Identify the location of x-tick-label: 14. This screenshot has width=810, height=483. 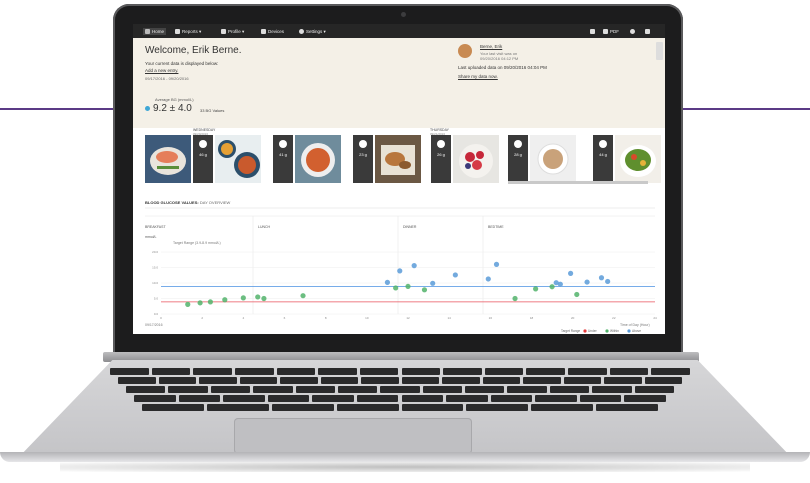
(449, 318).